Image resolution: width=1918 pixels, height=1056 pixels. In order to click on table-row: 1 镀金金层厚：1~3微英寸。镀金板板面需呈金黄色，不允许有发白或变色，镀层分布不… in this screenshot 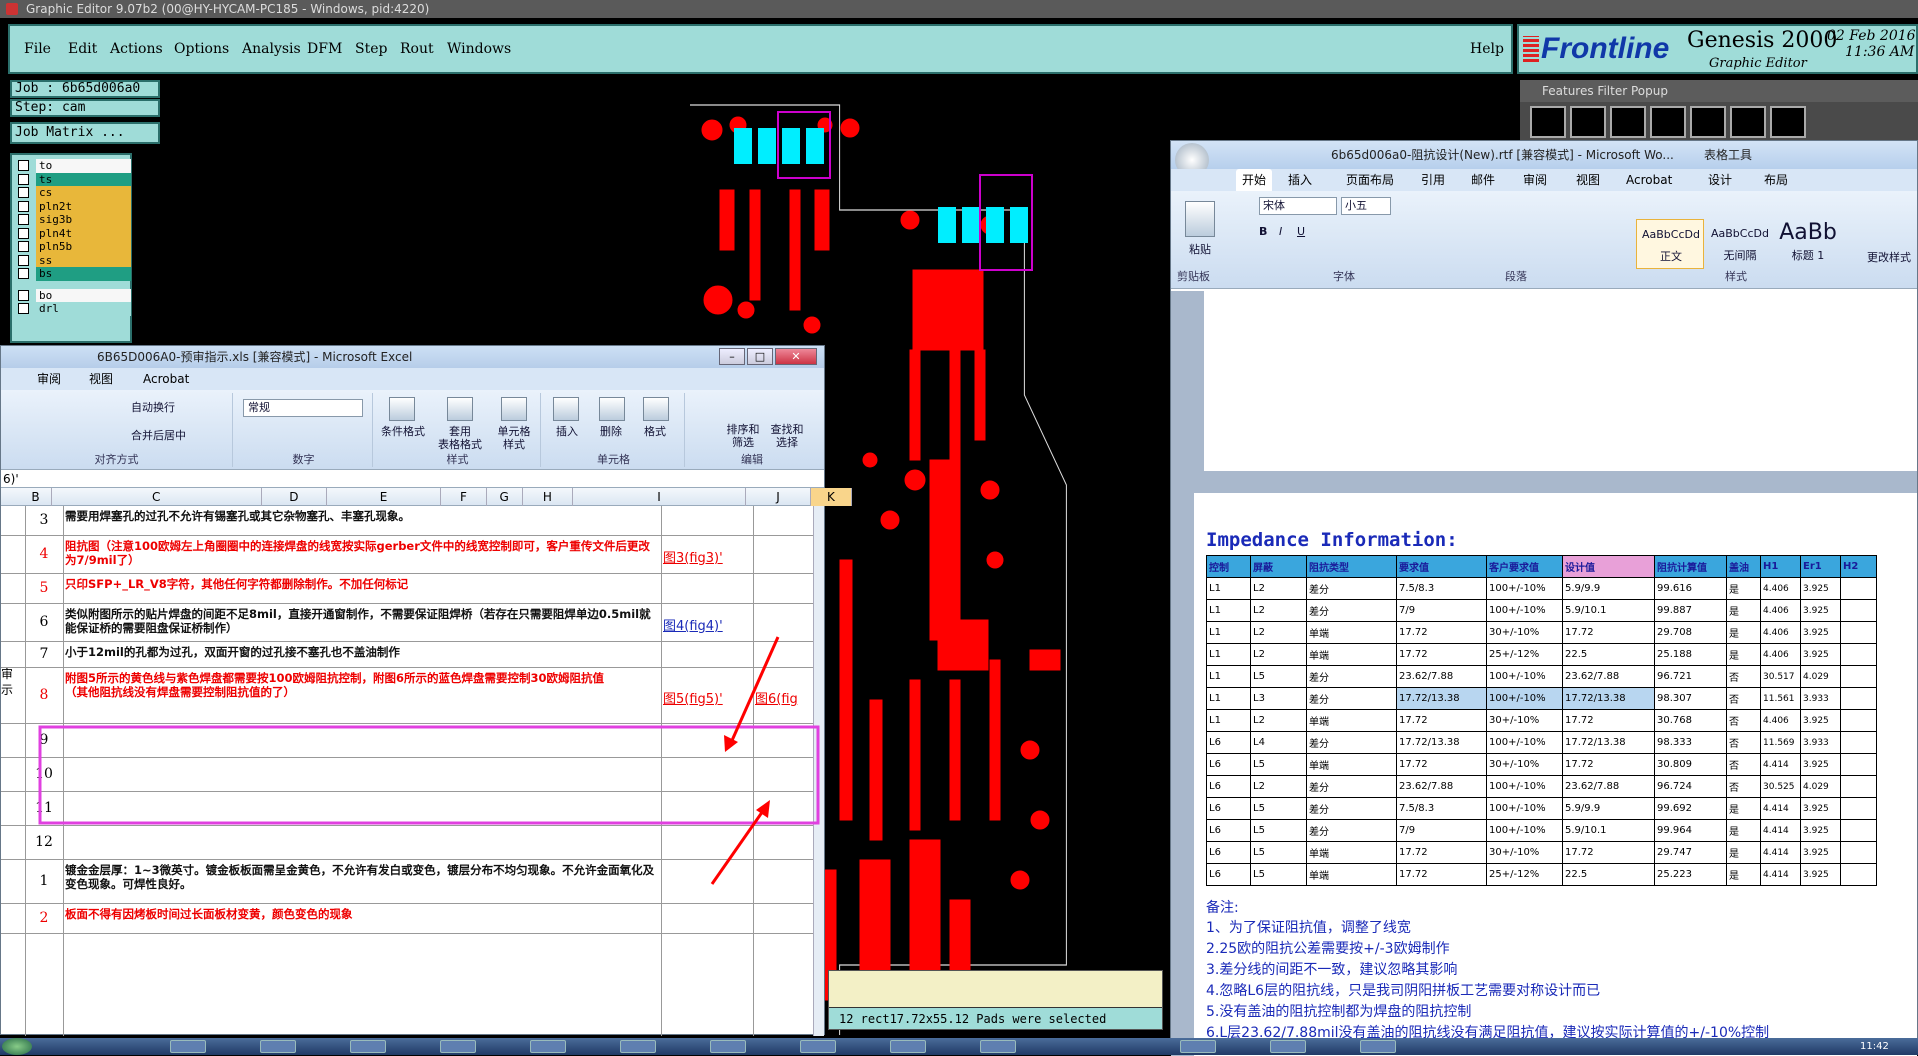, I will do `click(407, 882)`.